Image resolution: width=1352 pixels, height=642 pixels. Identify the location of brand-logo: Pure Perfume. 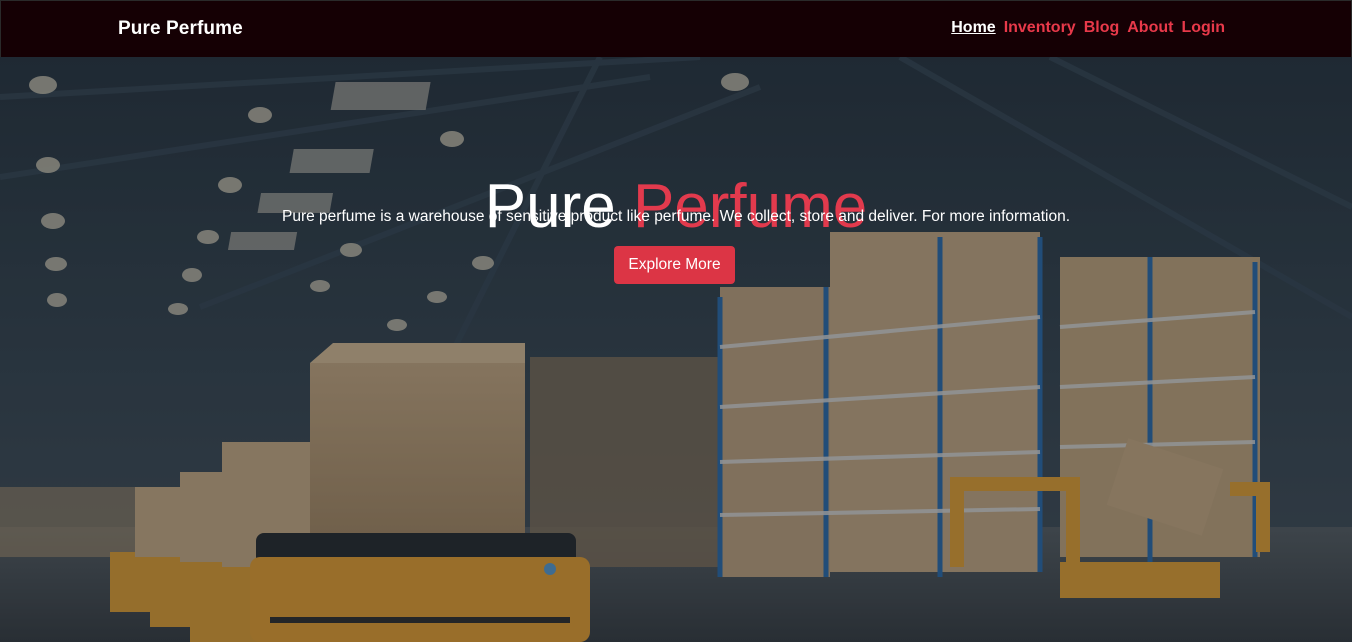
(180, 29).